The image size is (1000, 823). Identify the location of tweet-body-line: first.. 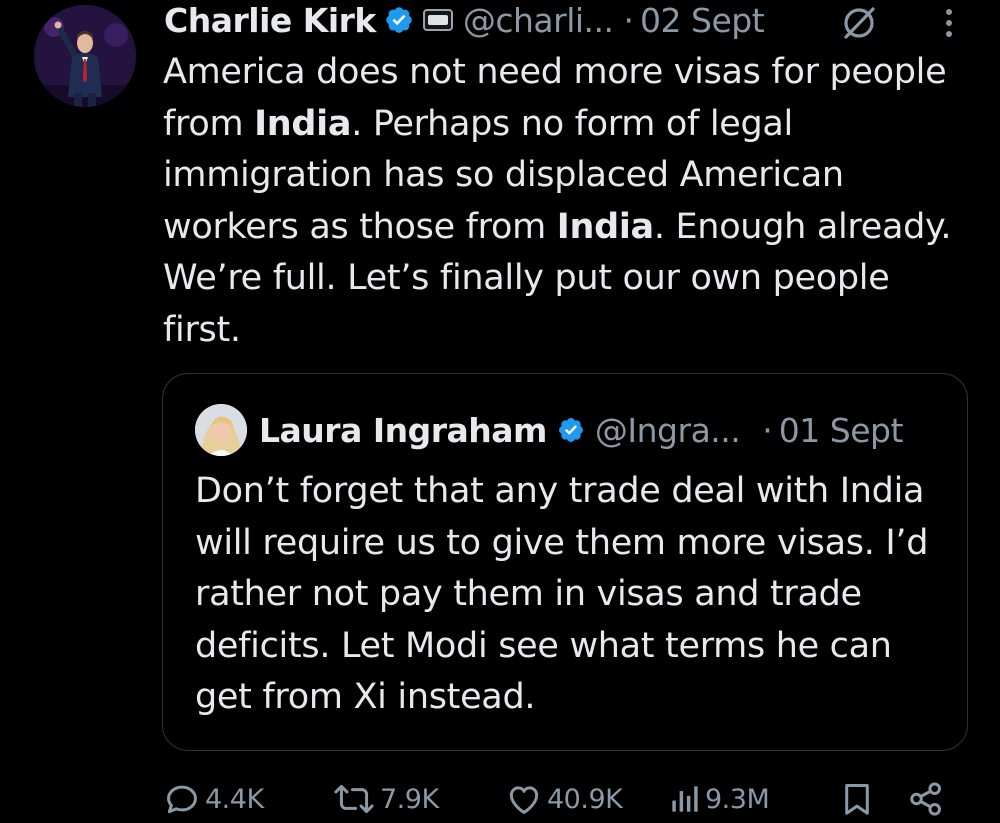
(202, 329).